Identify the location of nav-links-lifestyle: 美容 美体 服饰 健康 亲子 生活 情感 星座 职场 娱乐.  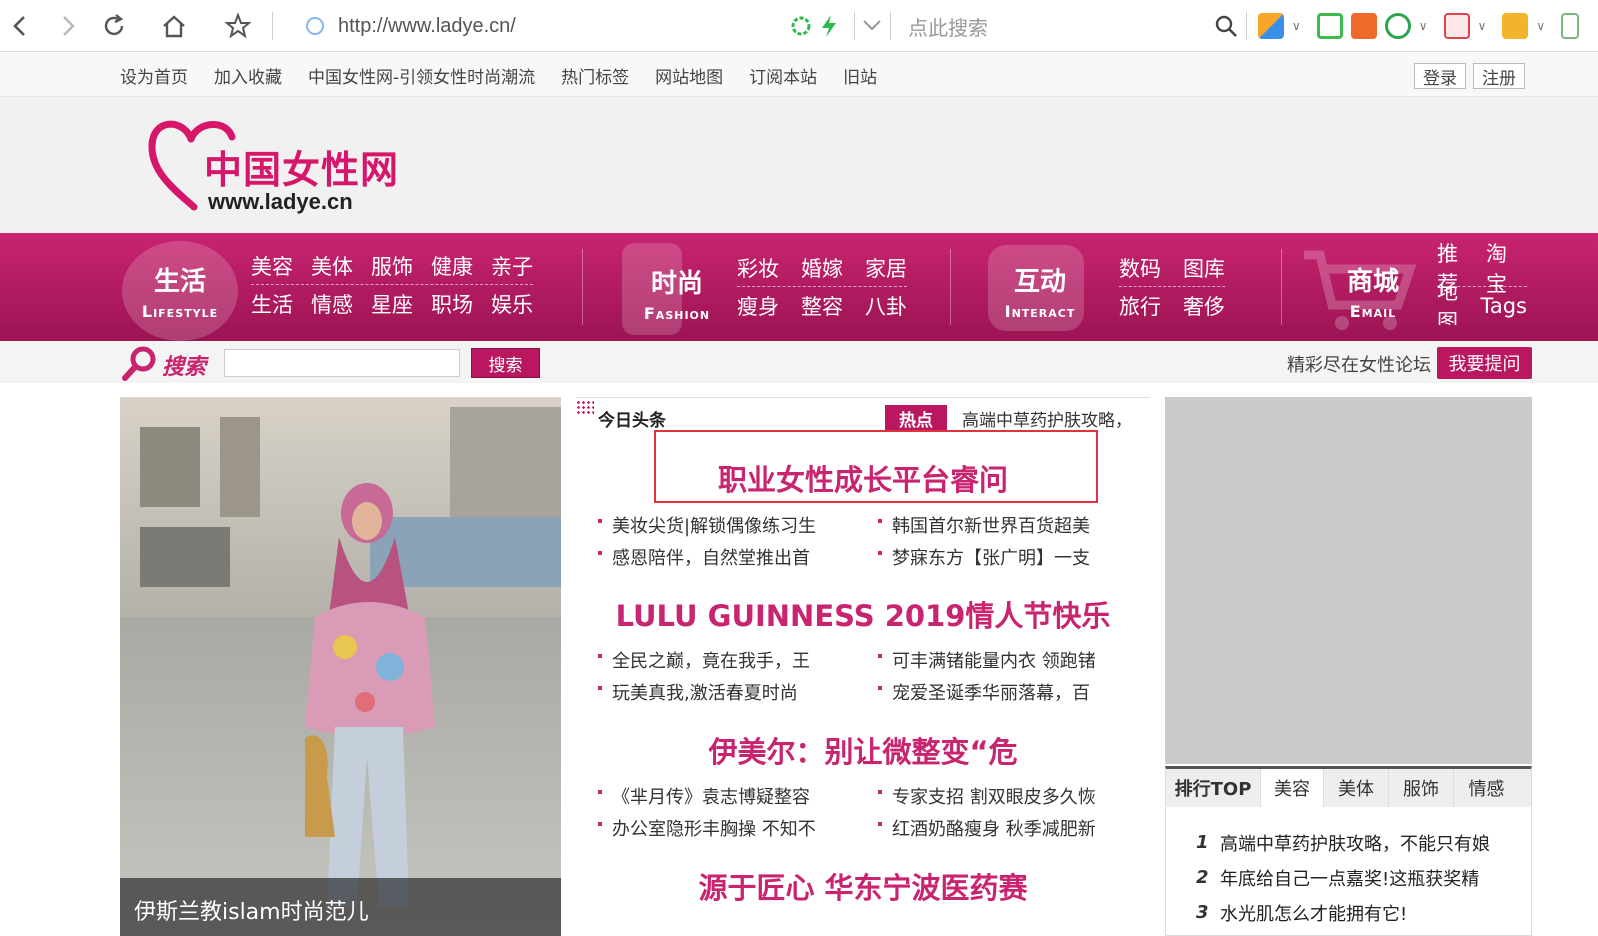
(392, 285).